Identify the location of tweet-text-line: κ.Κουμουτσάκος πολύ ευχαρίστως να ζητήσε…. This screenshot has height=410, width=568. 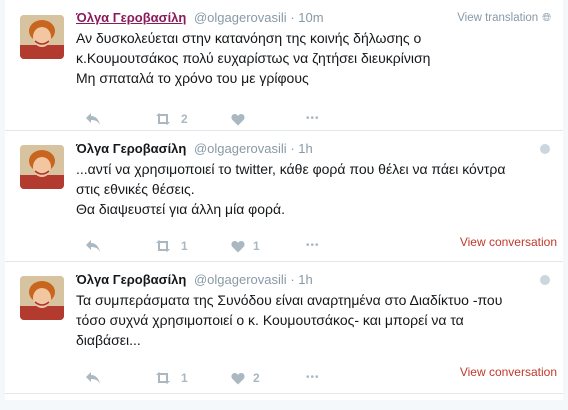
(253, 58).